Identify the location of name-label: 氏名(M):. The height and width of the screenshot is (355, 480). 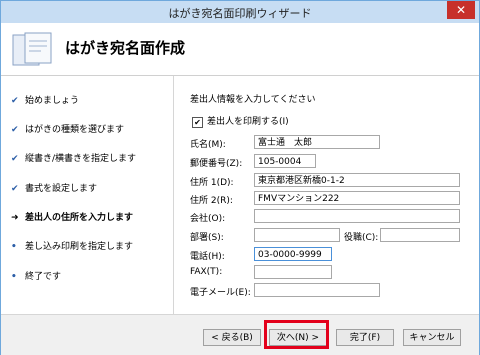
(208, 145).